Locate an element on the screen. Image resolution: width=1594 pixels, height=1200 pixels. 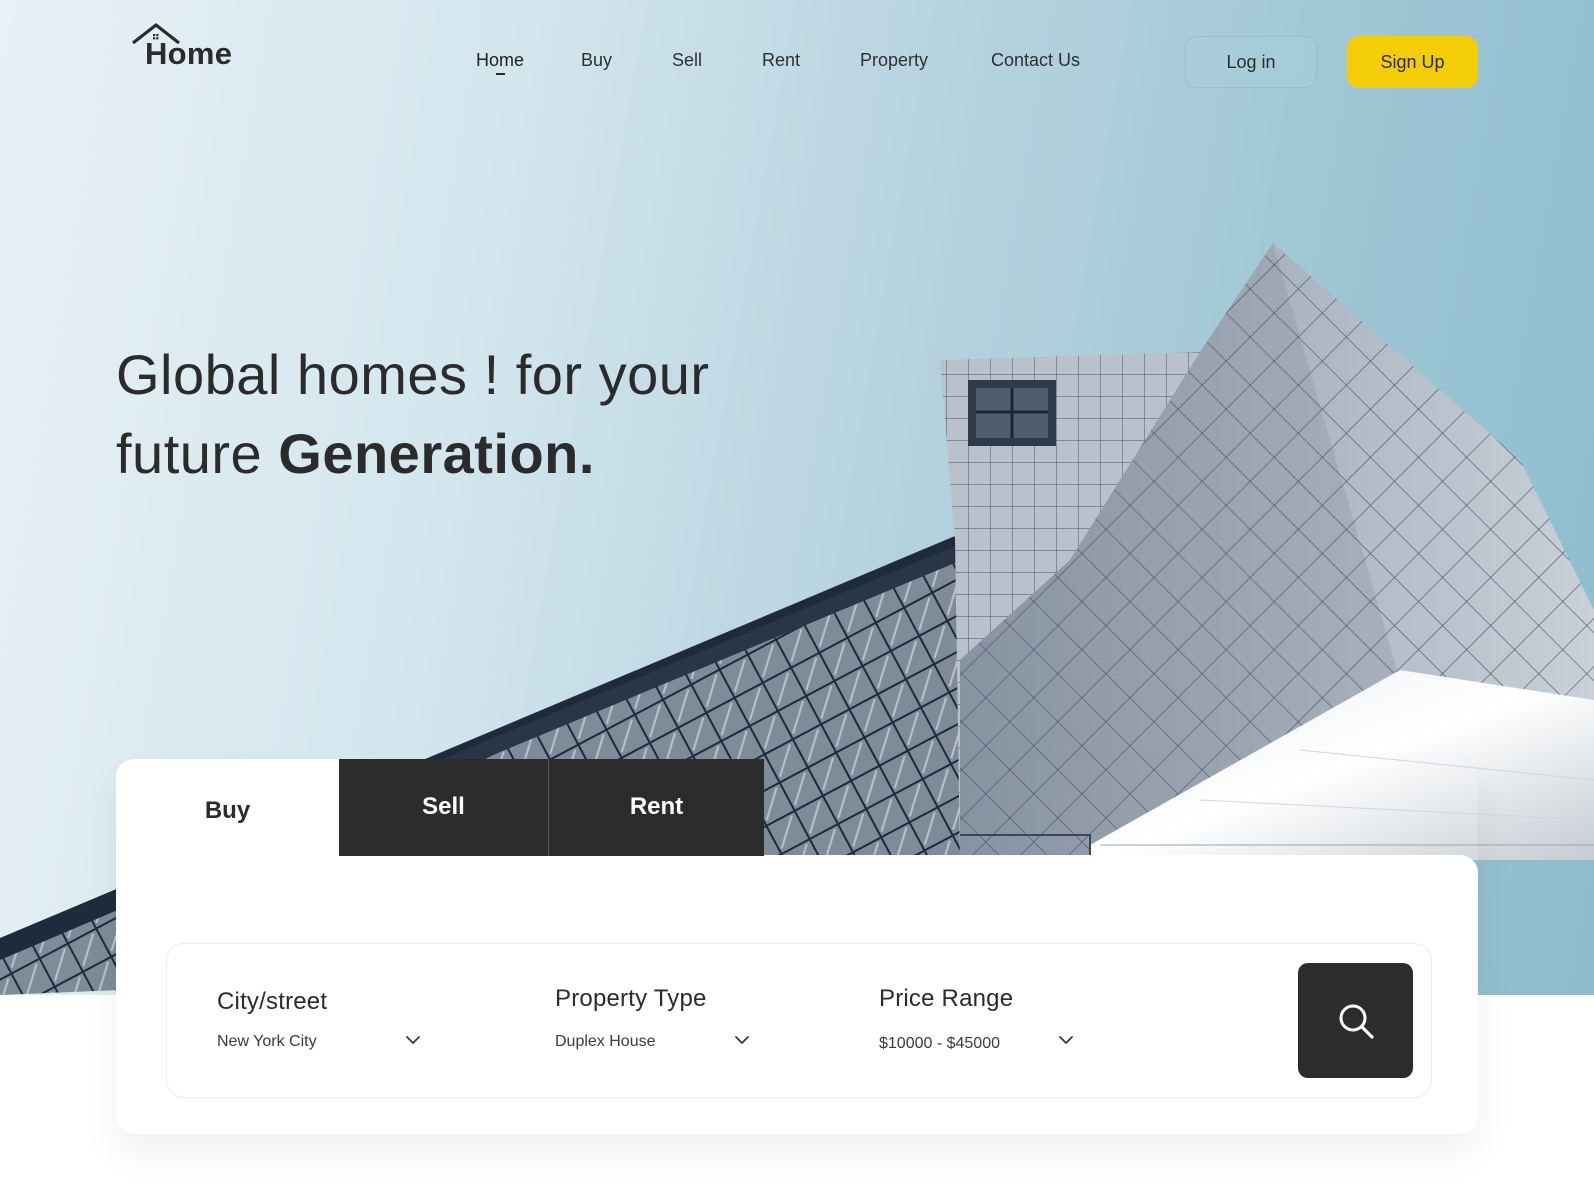
nav-item-contact-us: Contact Us is located at coordinates (1035, 60).